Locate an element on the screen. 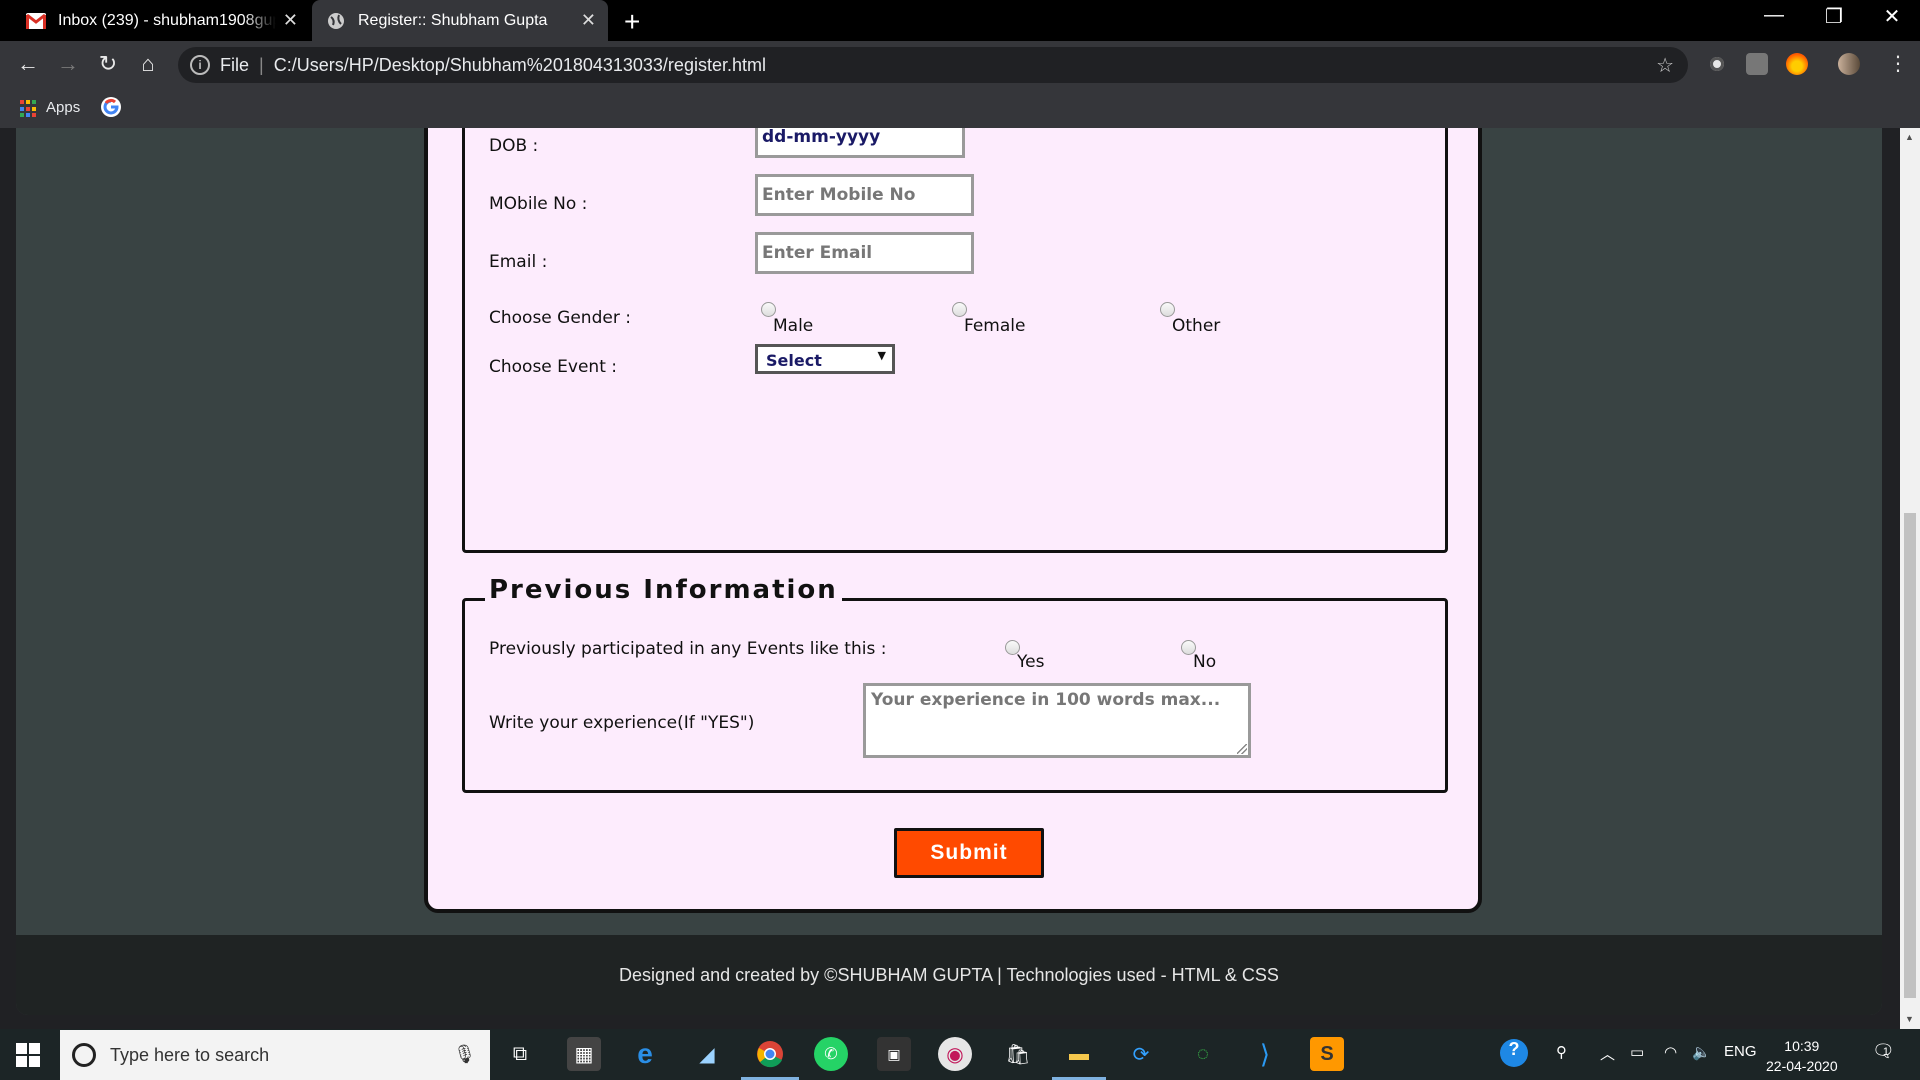 This screenshot has height=1080, width=1920. vertical-scrollbar: ▲ ▼ is located at coordinates (1910, 578).